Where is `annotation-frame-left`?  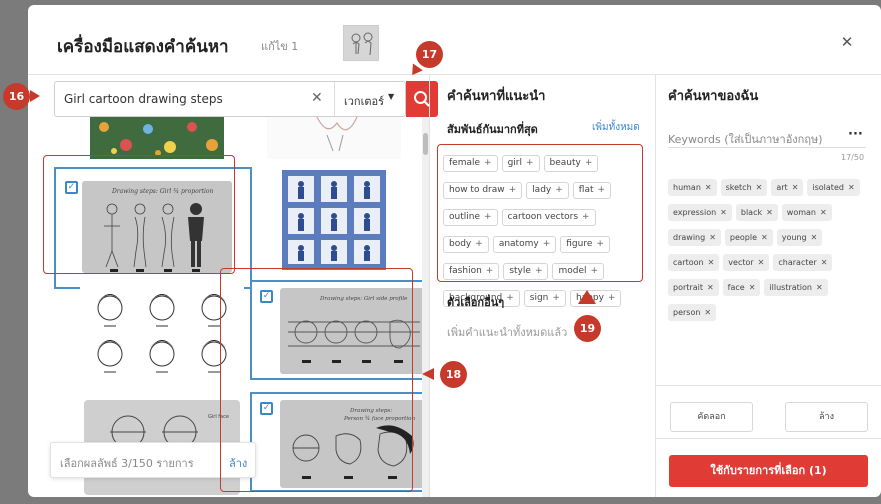
annotation-frame-left is located at coordinates (139, 214).